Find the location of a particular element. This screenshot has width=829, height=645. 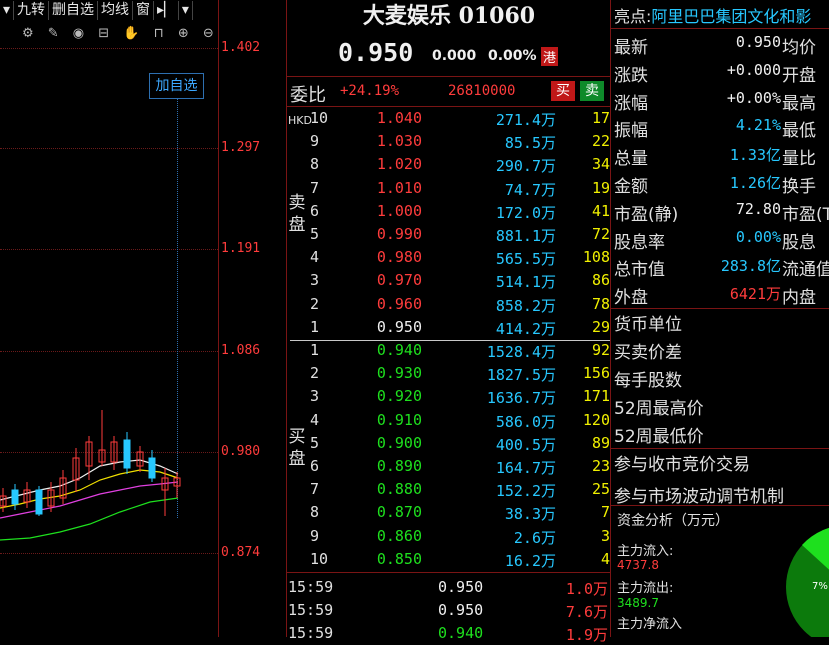

price: 0.890 is located at coordinates (399, 466).